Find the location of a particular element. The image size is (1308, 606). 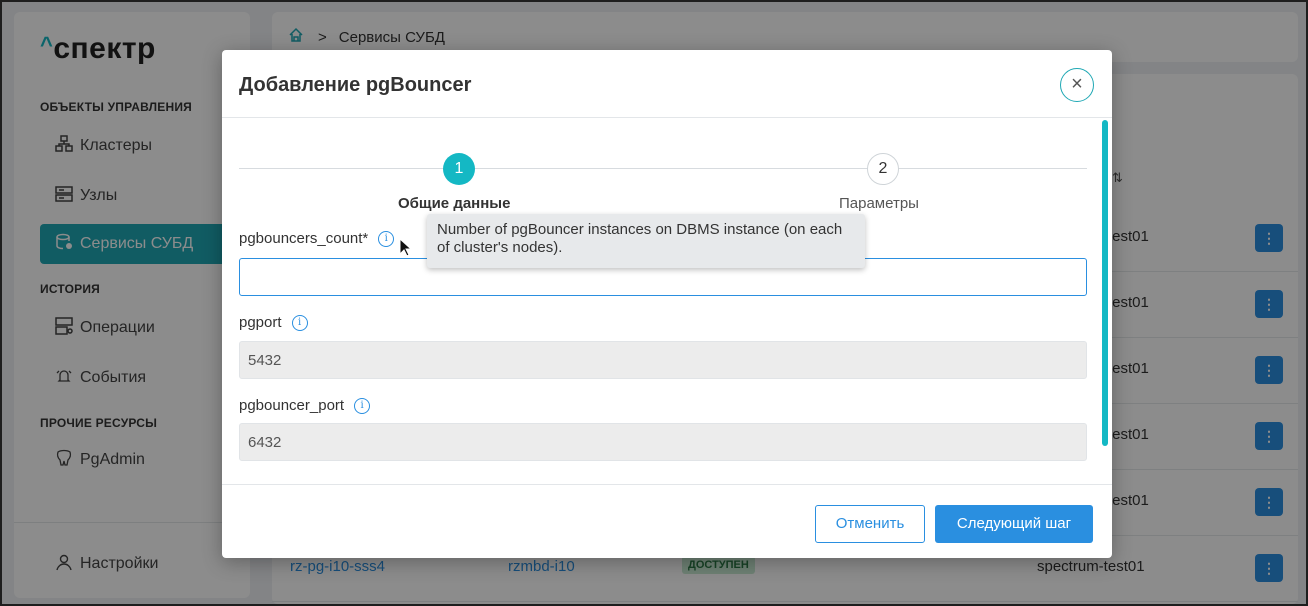

field-label-text: pgbouncers_count* is located at coordinates (304, 238).